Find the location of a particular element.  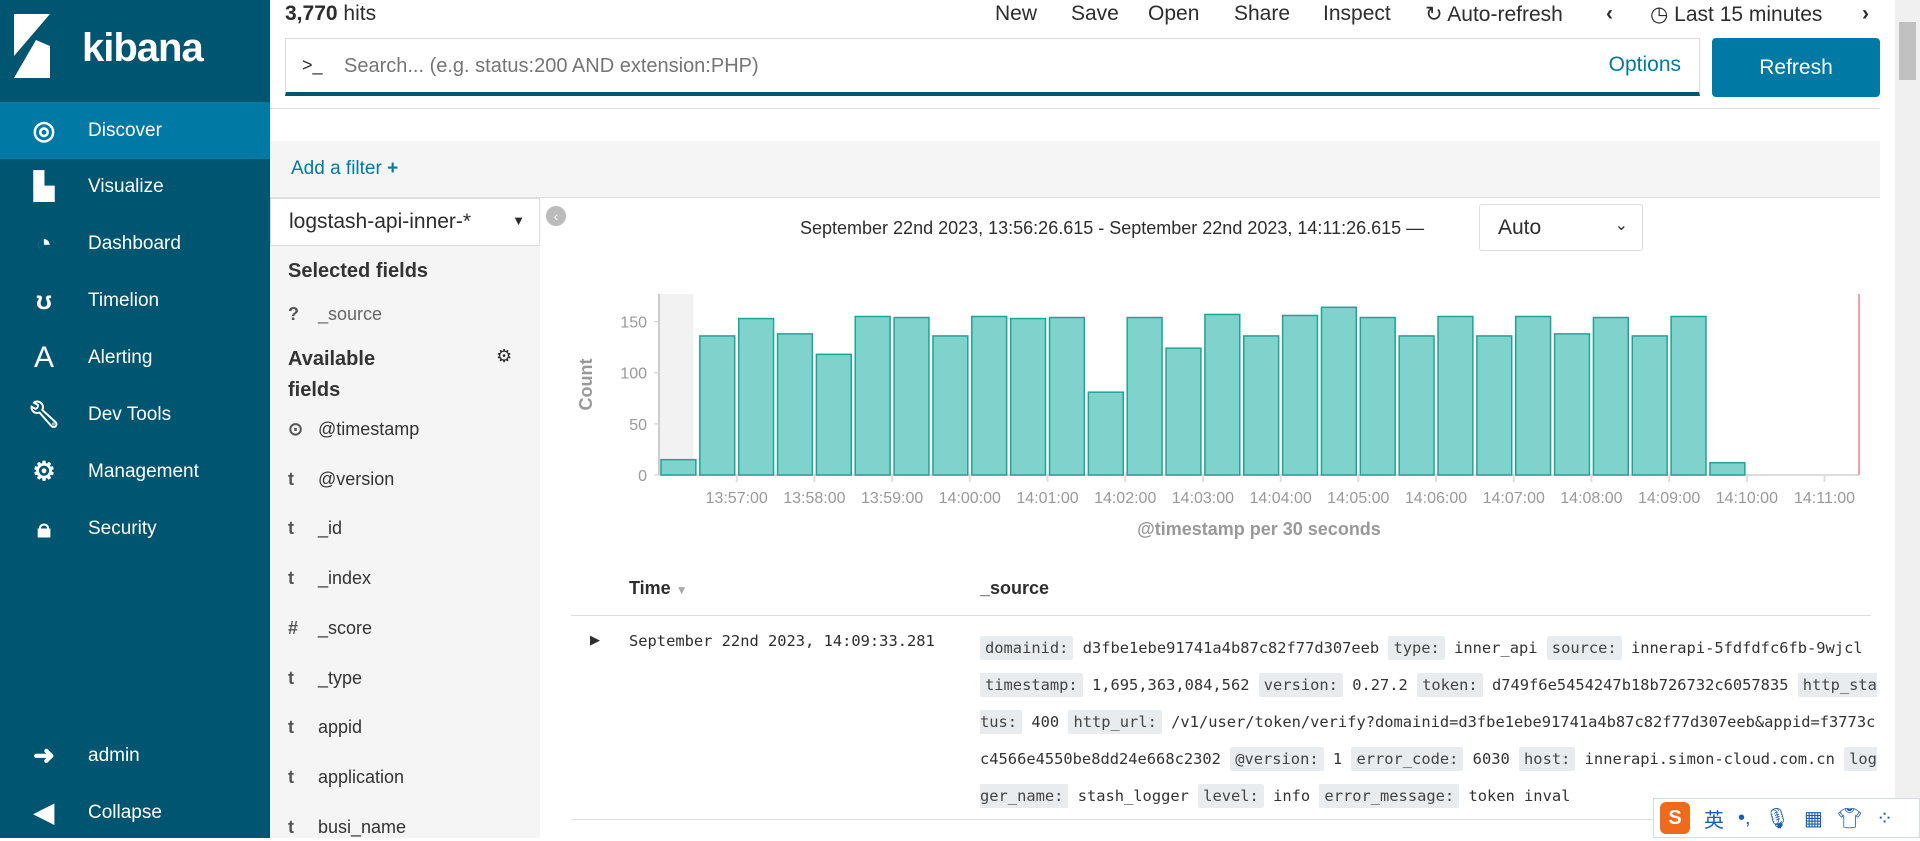

scrollbar-thumb is located at coordinates (1907, 51).